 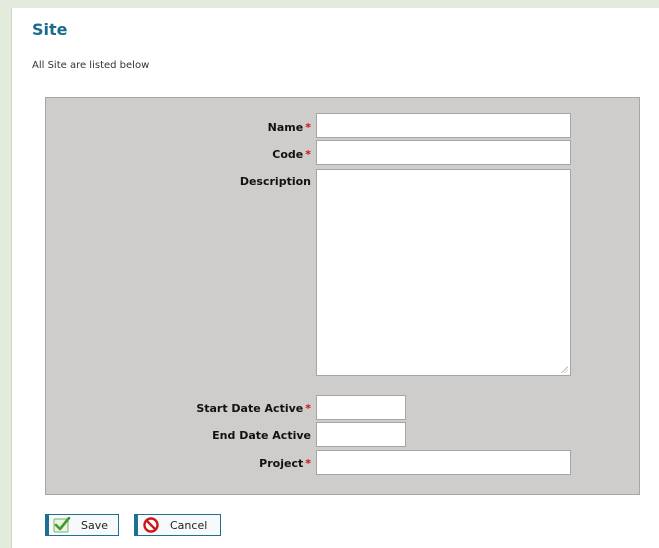 I want to click on name-input, so click(x=443, y=125).